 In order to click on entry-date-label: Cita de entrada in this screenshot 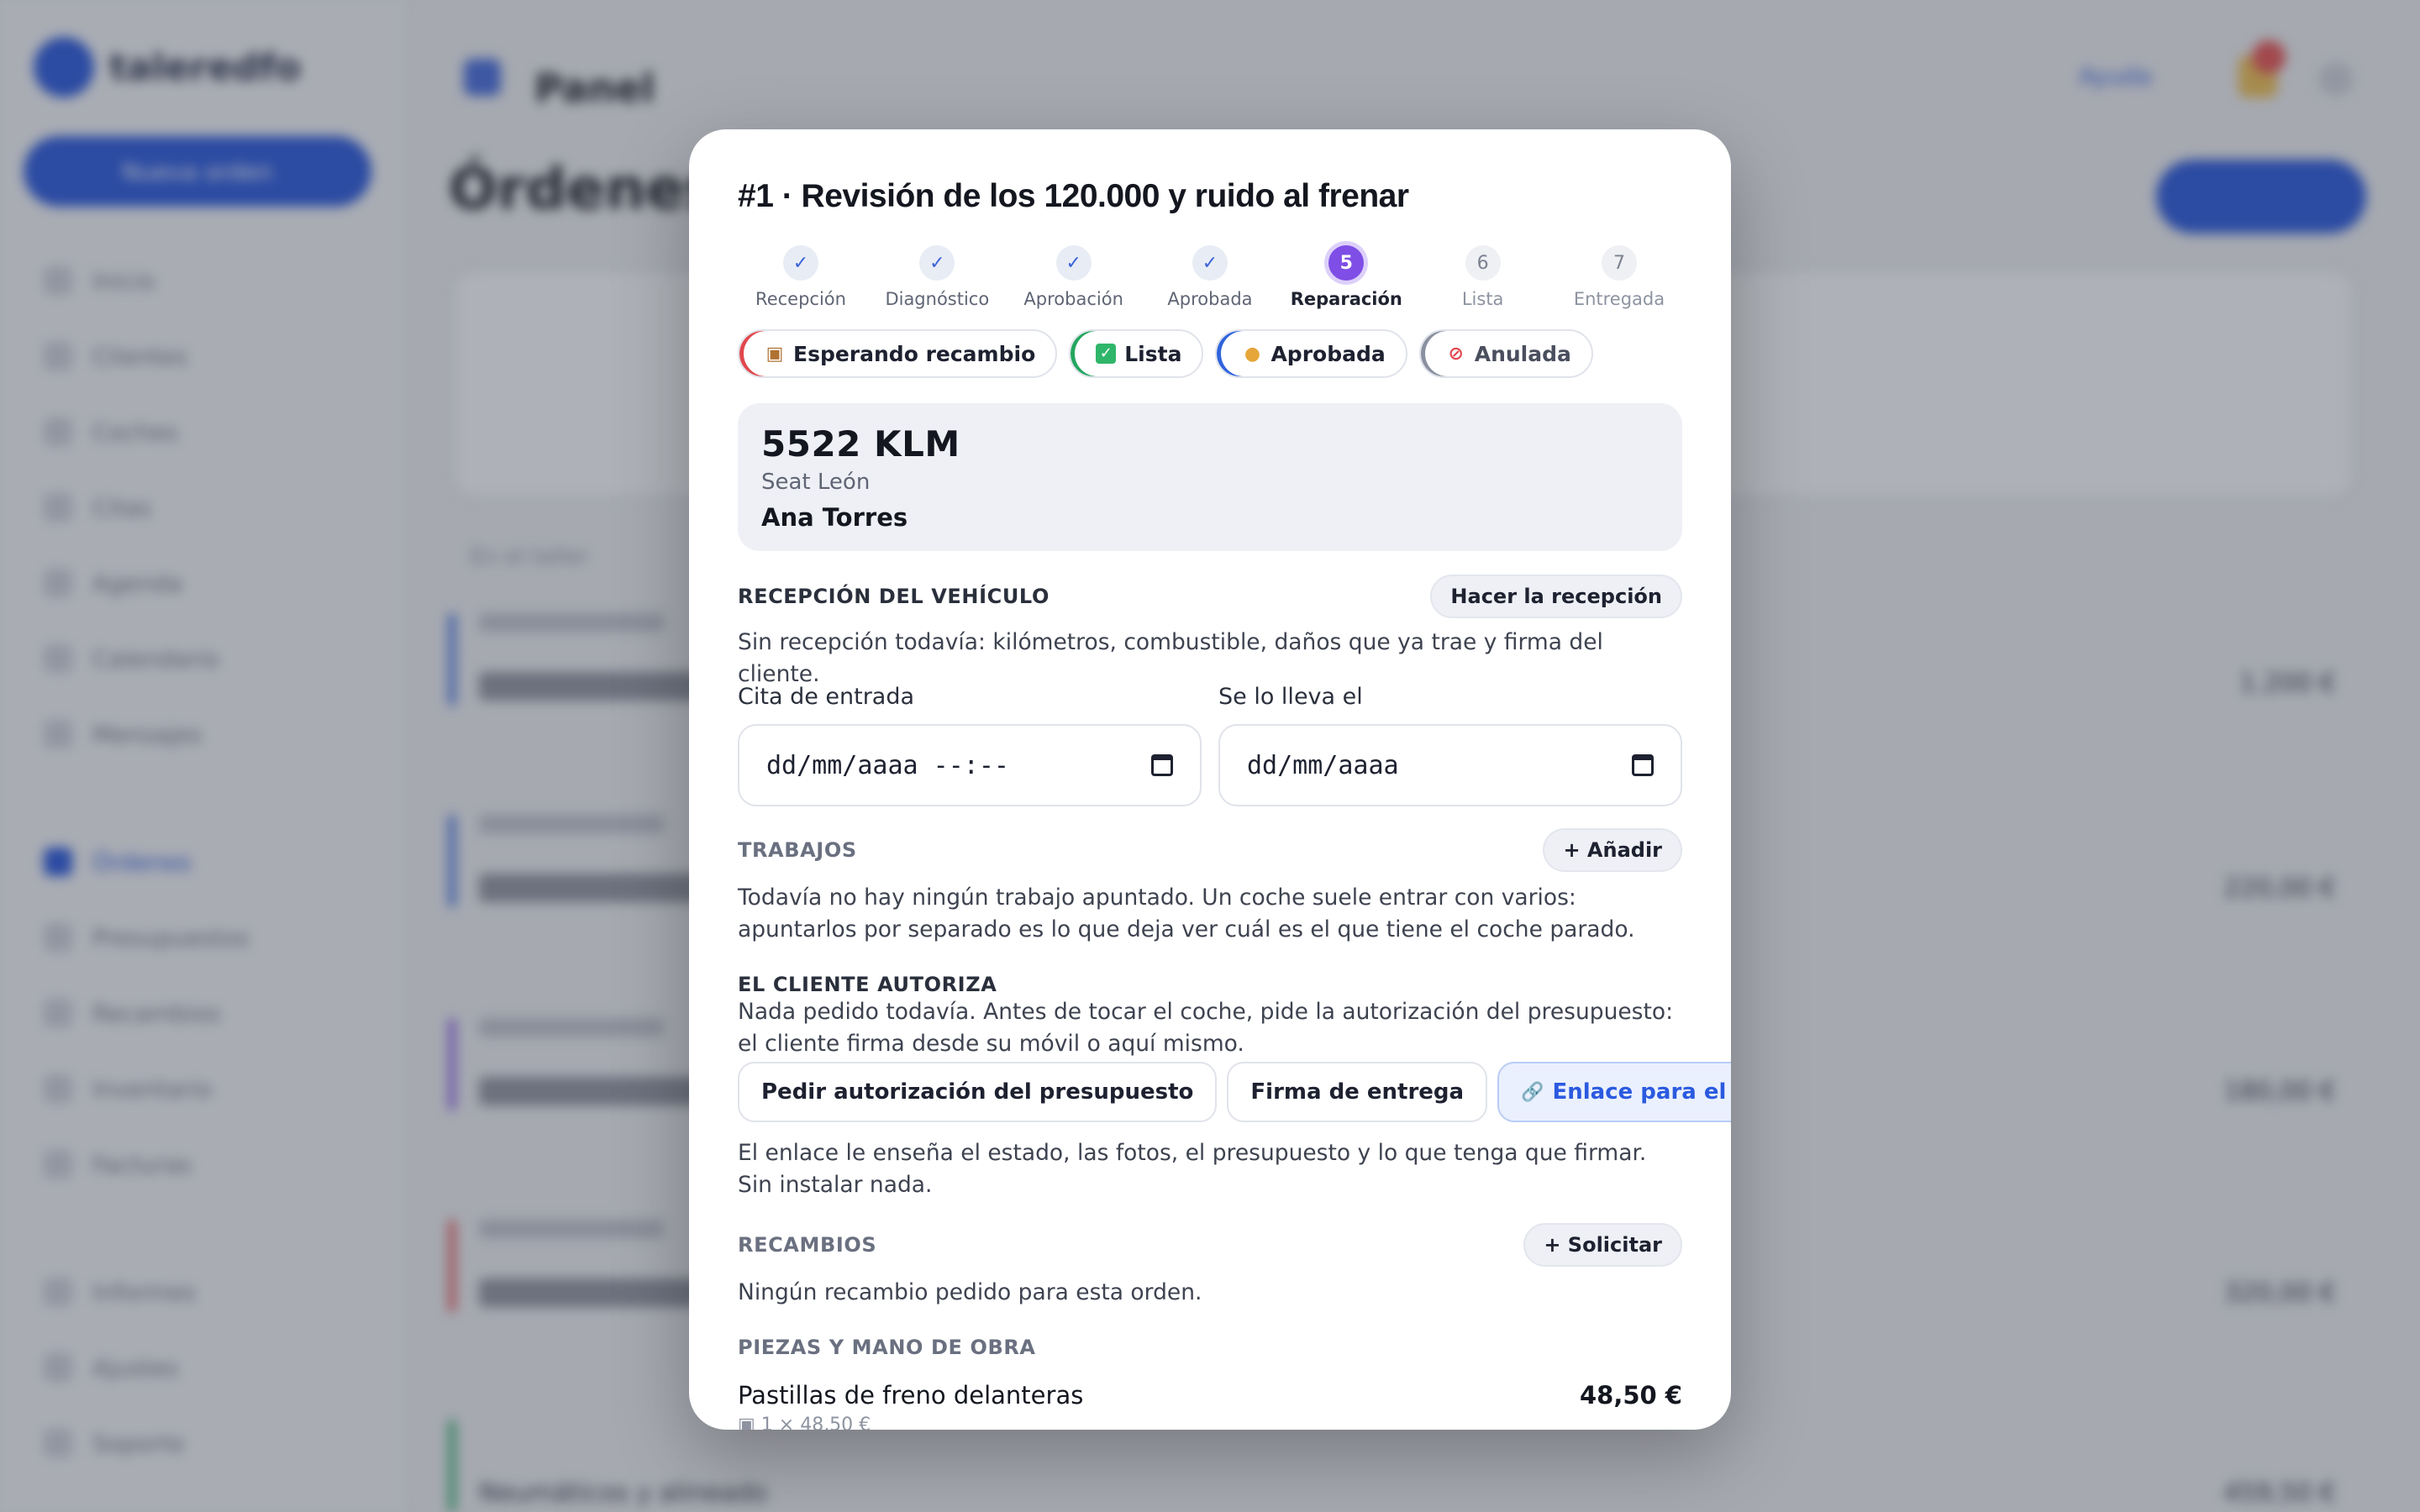, I will do `click(826, 697)`.